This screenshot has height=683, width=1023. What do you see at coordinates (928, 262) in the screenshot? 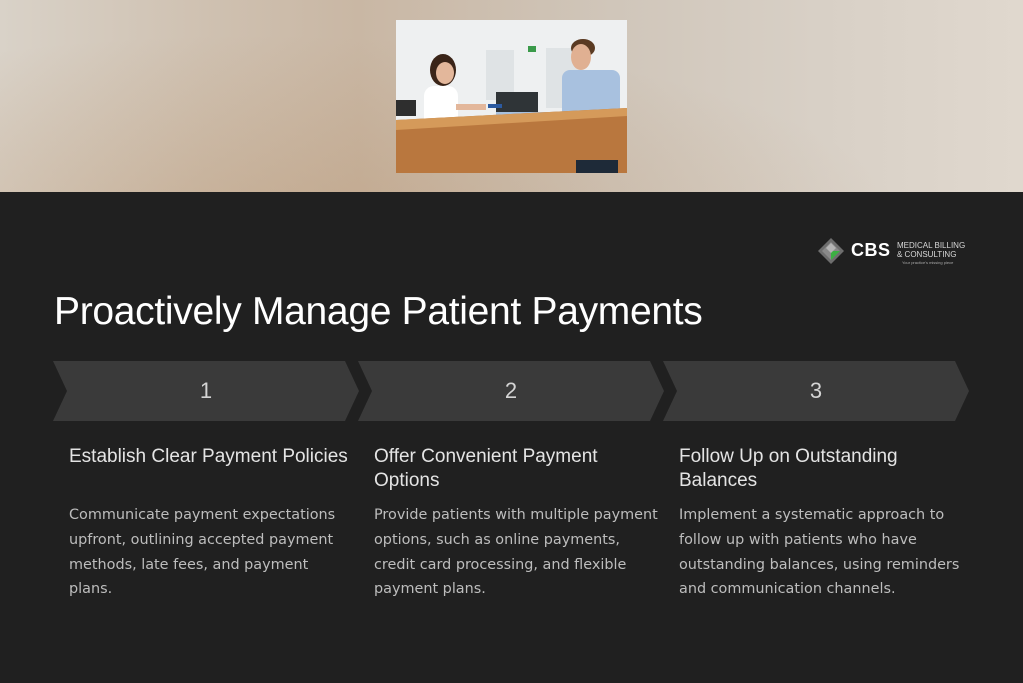
I see `logo-tagline: Your practice's missing piece` at bounding box center [928, 262].